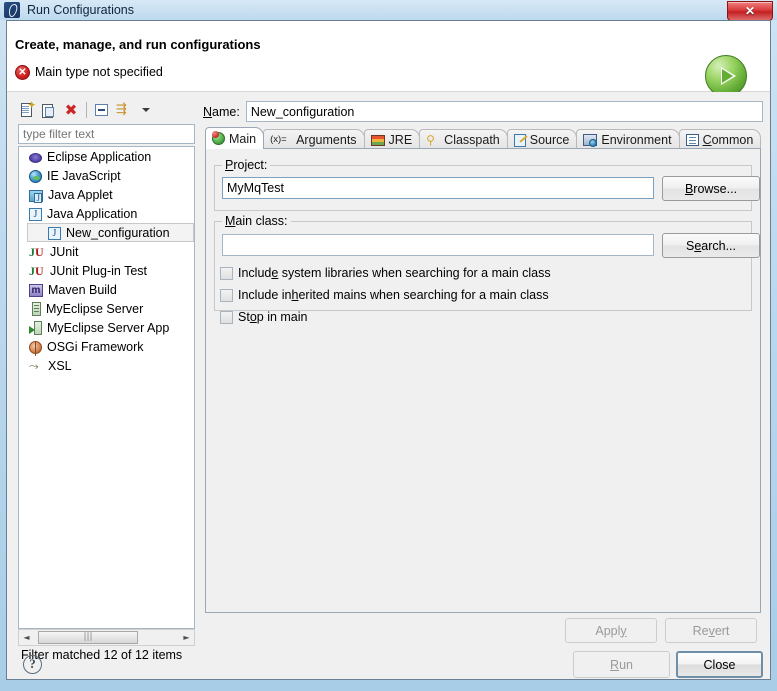 The image size is (777, 691). I want to click on tree-item-label: Java Application, so click(92, 213).